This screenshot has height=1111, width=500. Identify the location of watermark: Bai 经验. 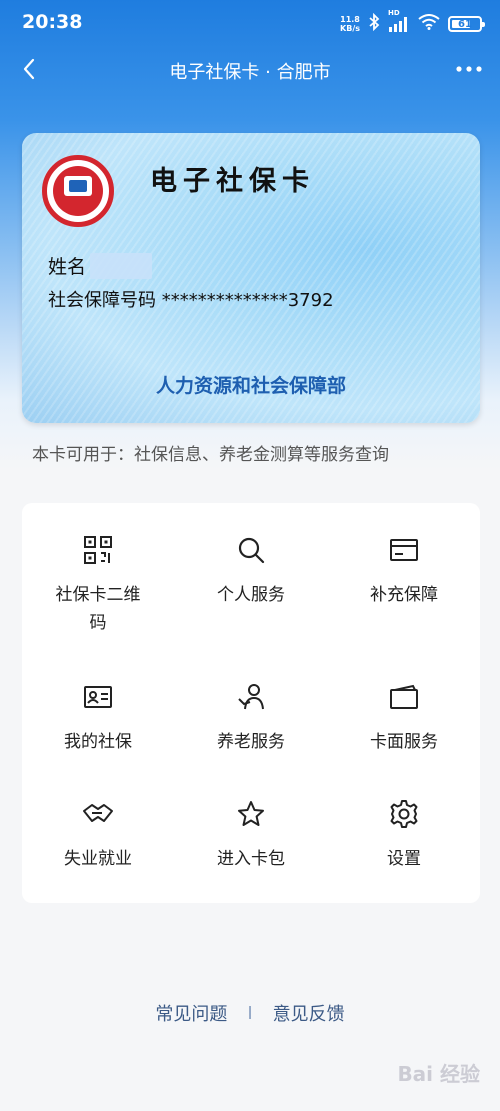
(438, 1074).